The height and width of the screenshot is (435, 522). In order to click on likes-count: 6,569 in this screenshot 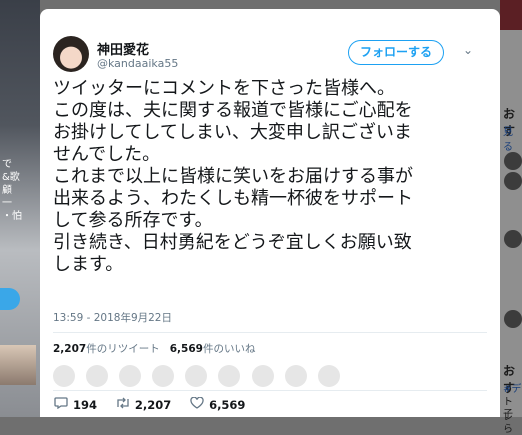, I will do `click(186, 349)`.